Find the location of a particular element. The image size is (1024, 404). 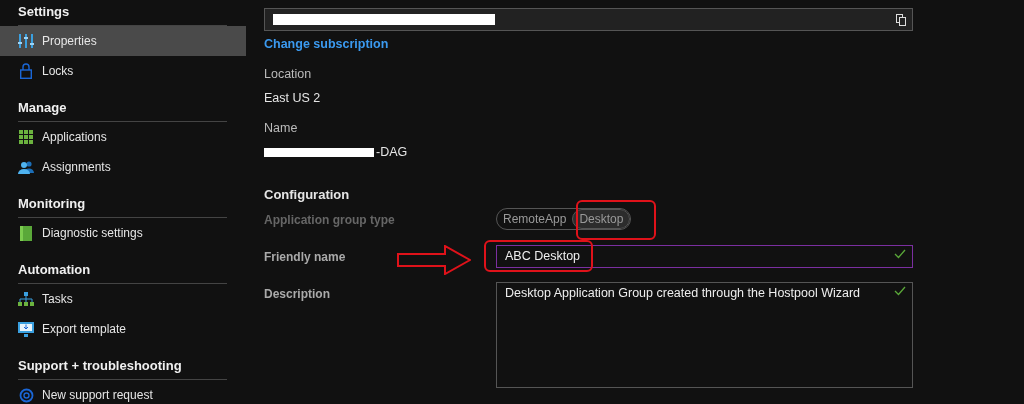

section-heading: Settings is located at coordinates (44, 12).